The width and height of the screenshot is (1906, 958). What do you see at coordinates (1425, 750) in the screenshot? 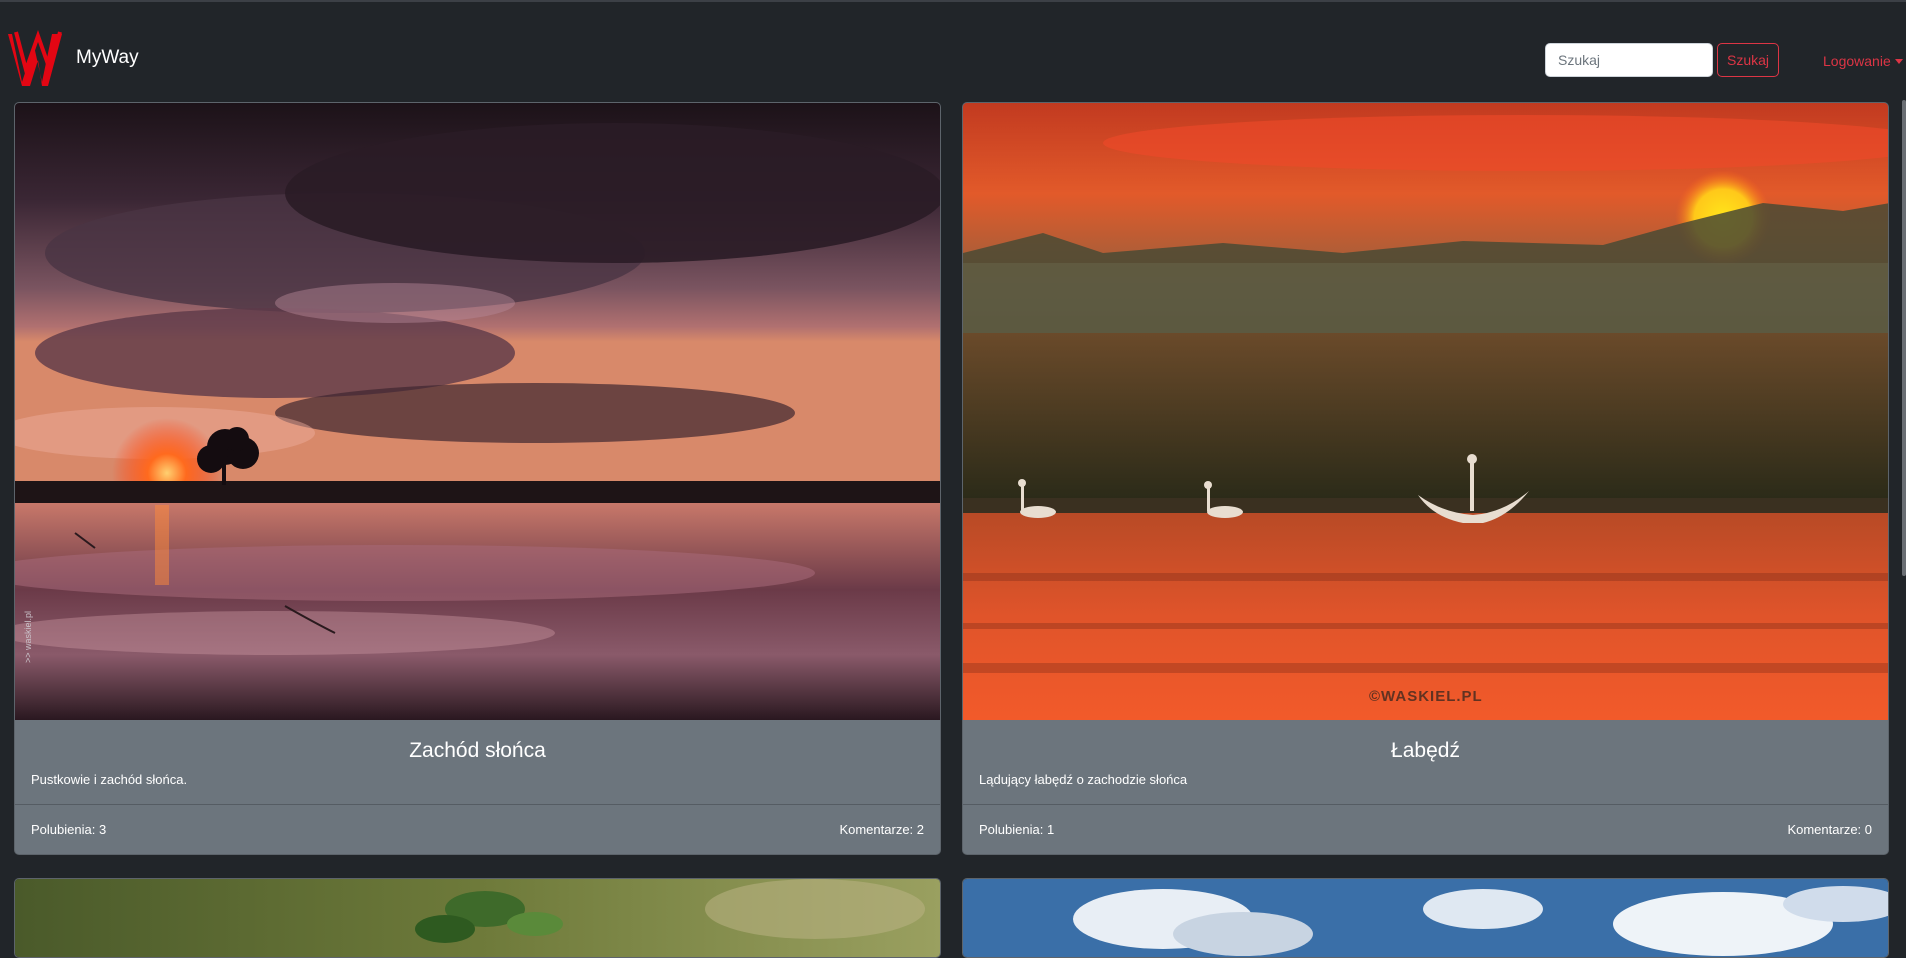
I see `card-title: Łabędź` at bounding box center [1425, 750].